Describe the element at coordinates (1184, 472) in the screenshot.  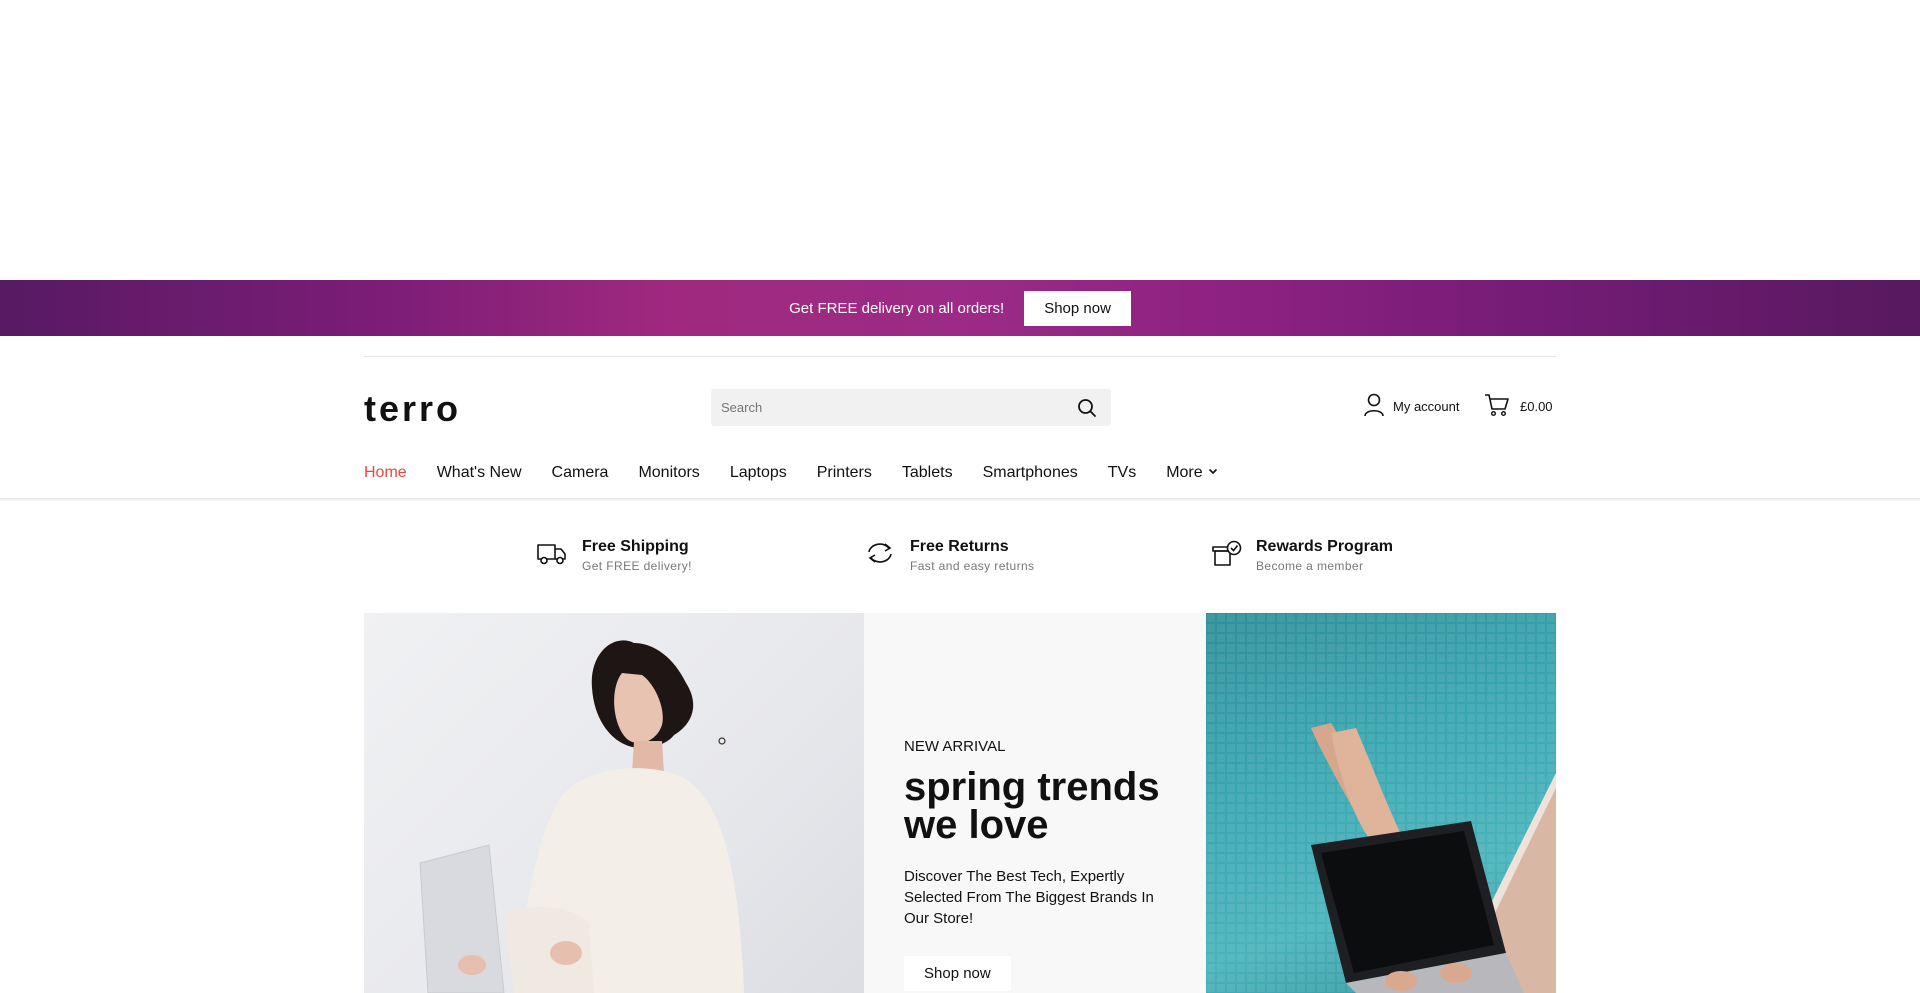
I see `nav-more-label: More` at that location.